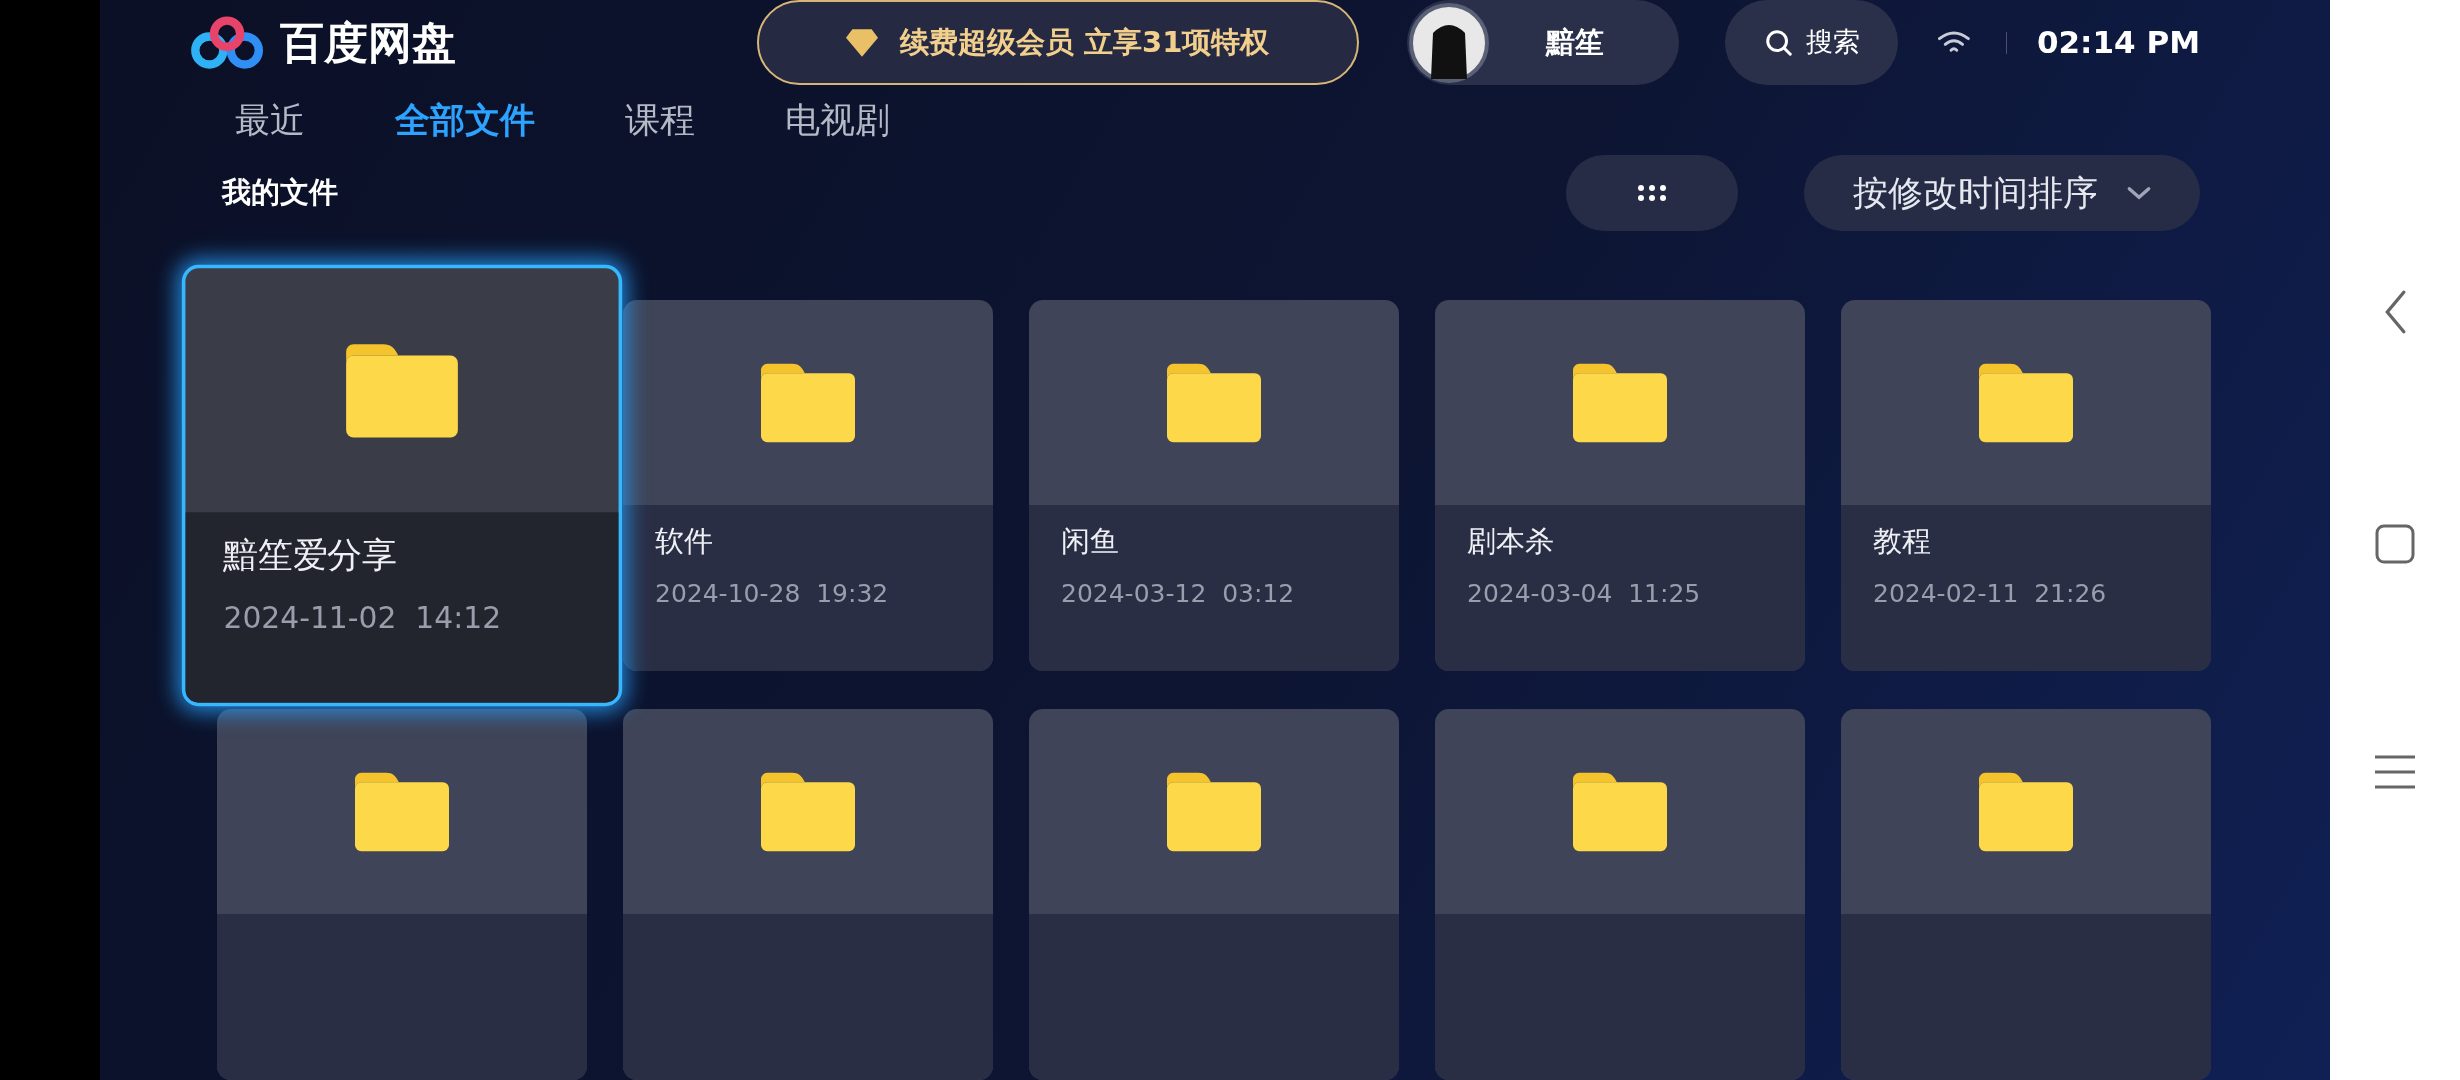 This screenshot has height=1080, width=2460. I want to click on app-name: 百度网盘, so click(368, 42).